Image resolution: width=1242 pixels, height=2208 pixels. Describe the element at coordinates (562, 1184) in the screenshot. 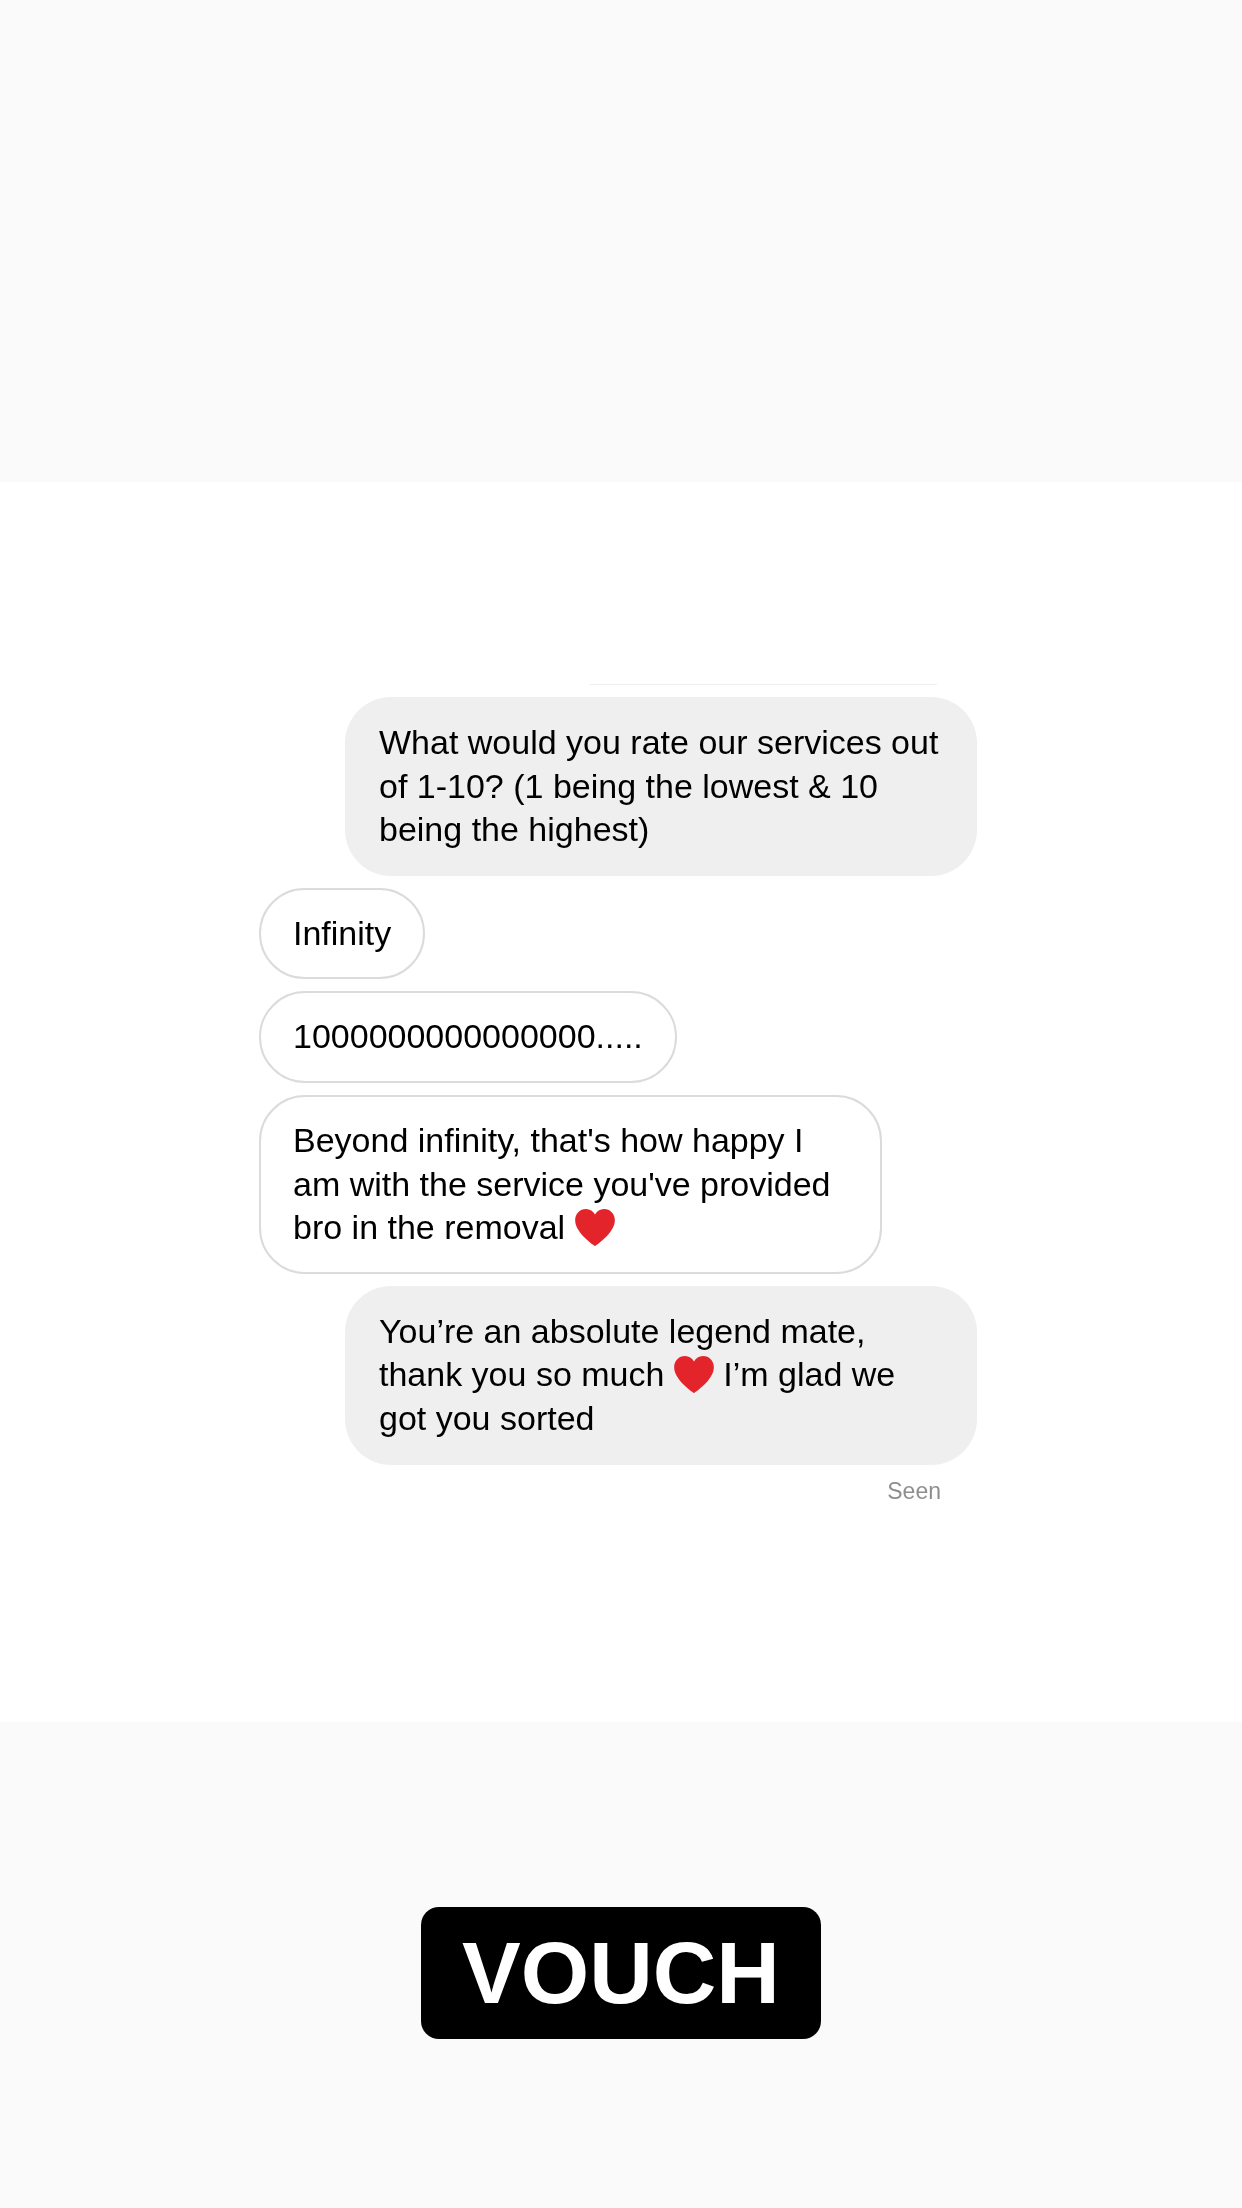

I see `message-text: Beyond infinity, that's how happy I am with the service you've provided bro in the removal` at that location.